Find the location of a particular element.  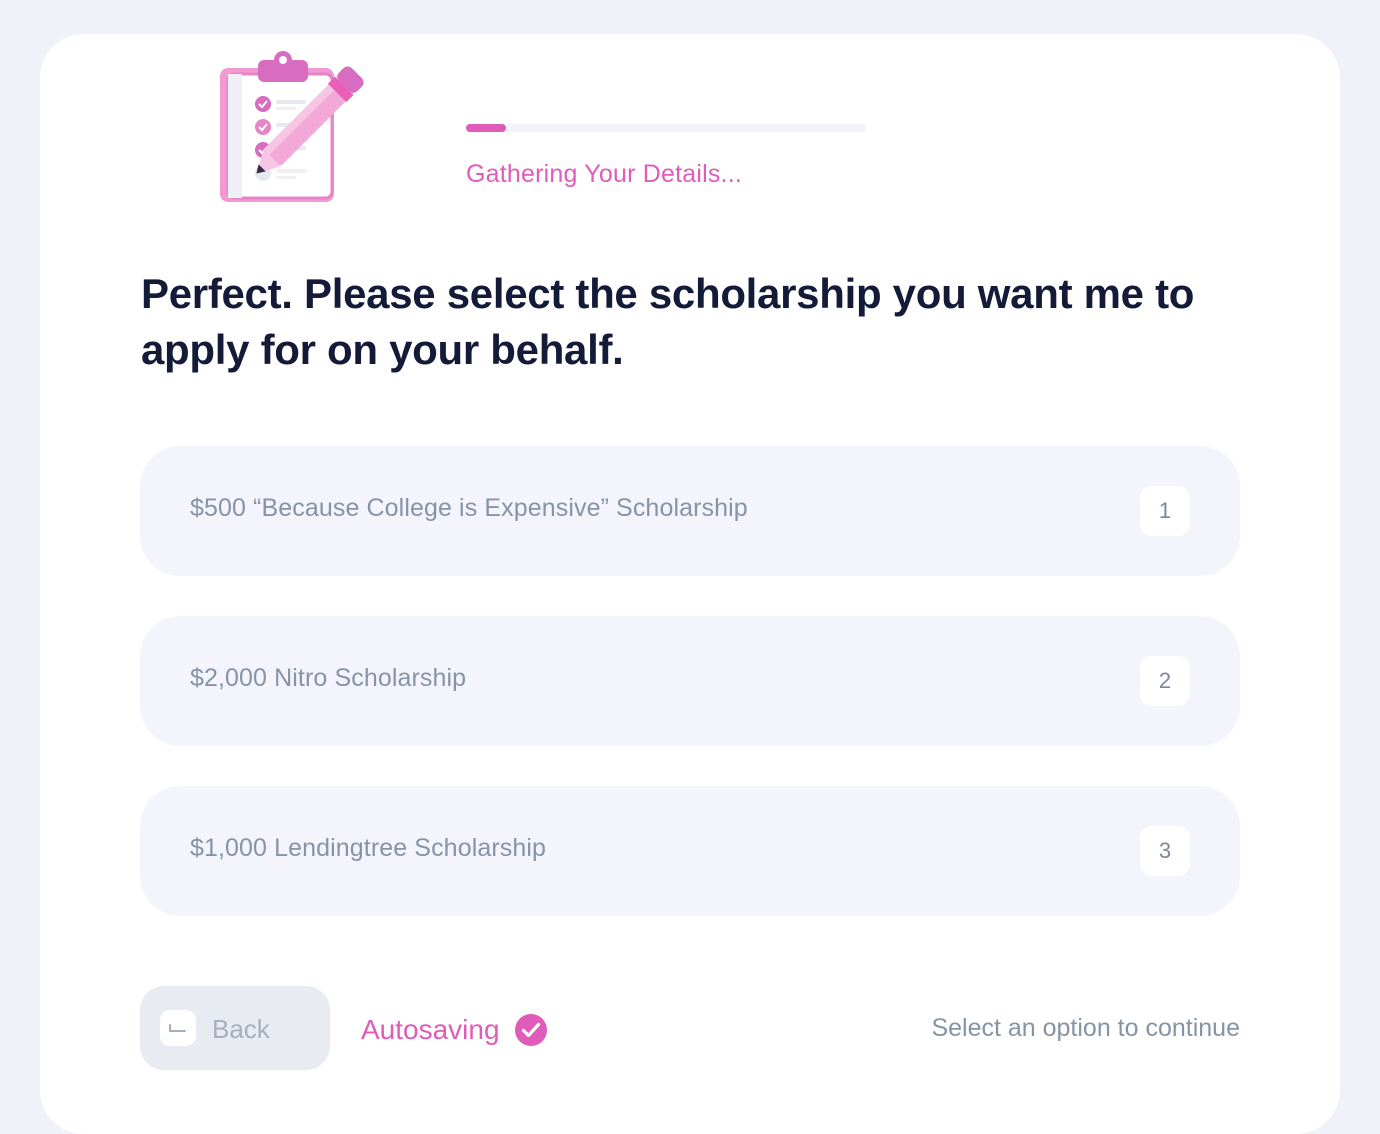

check-circle-icon is located at coordinates (530, 1030).